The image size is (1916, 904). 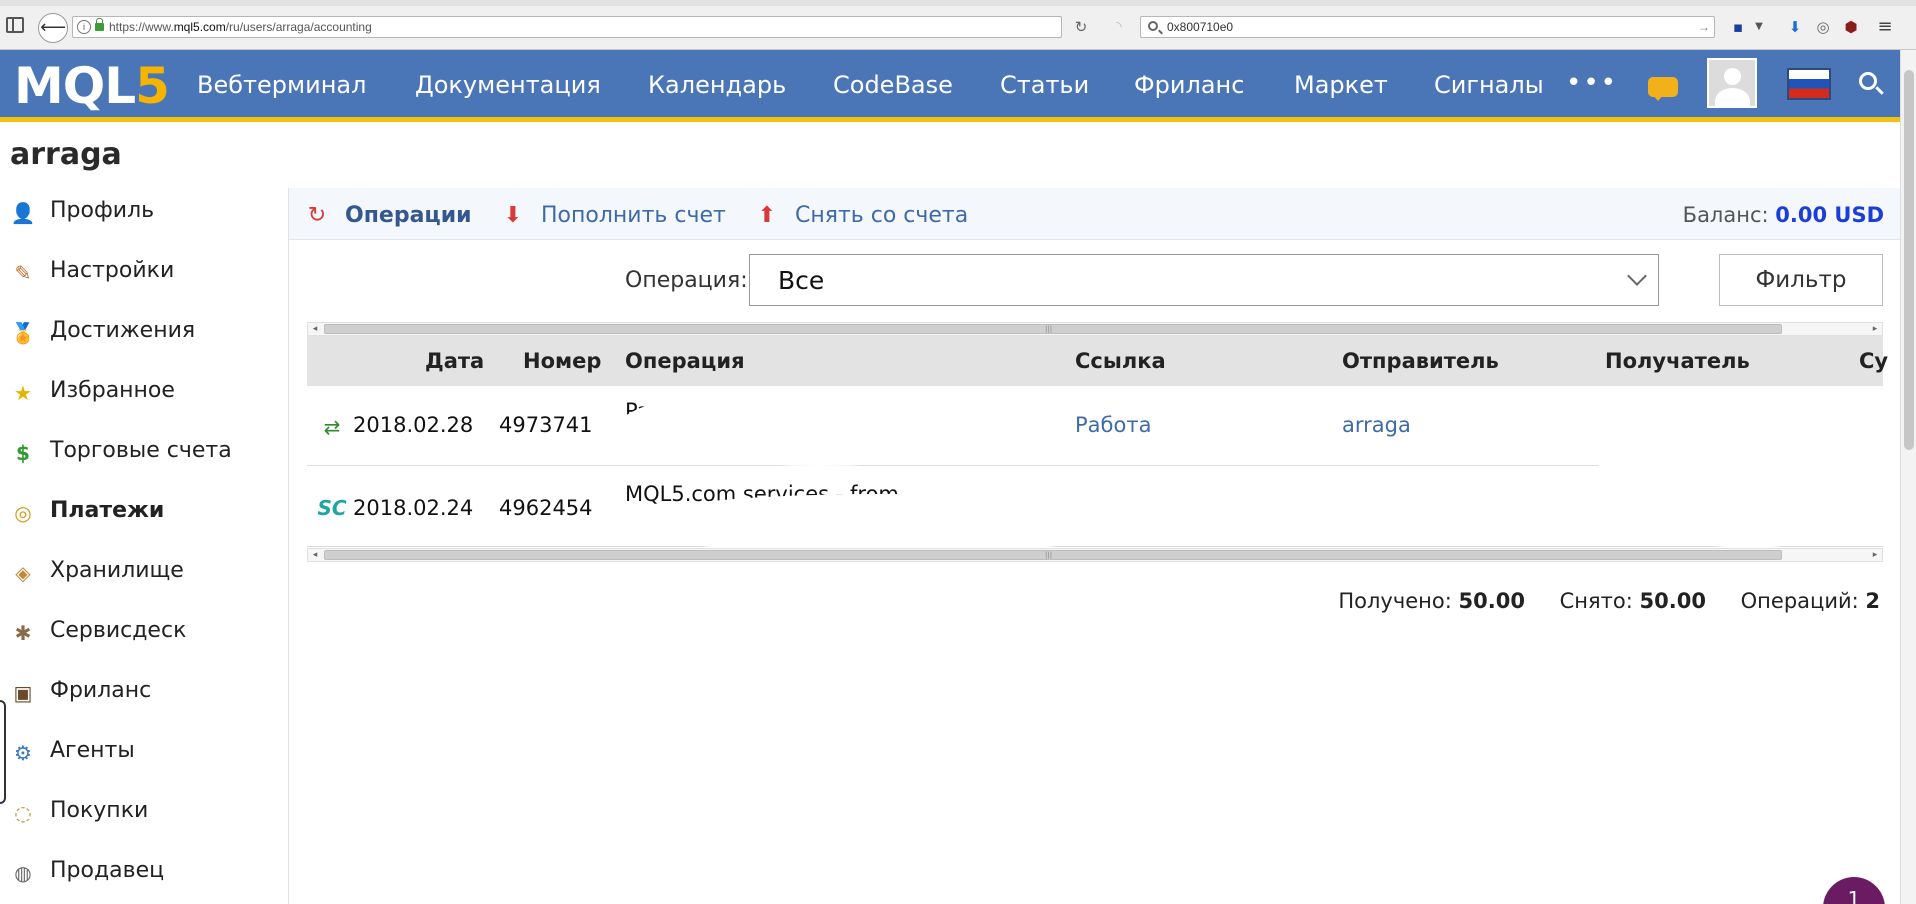 I want to click on reload-icon: ↻, so click(x=1081, y=27).